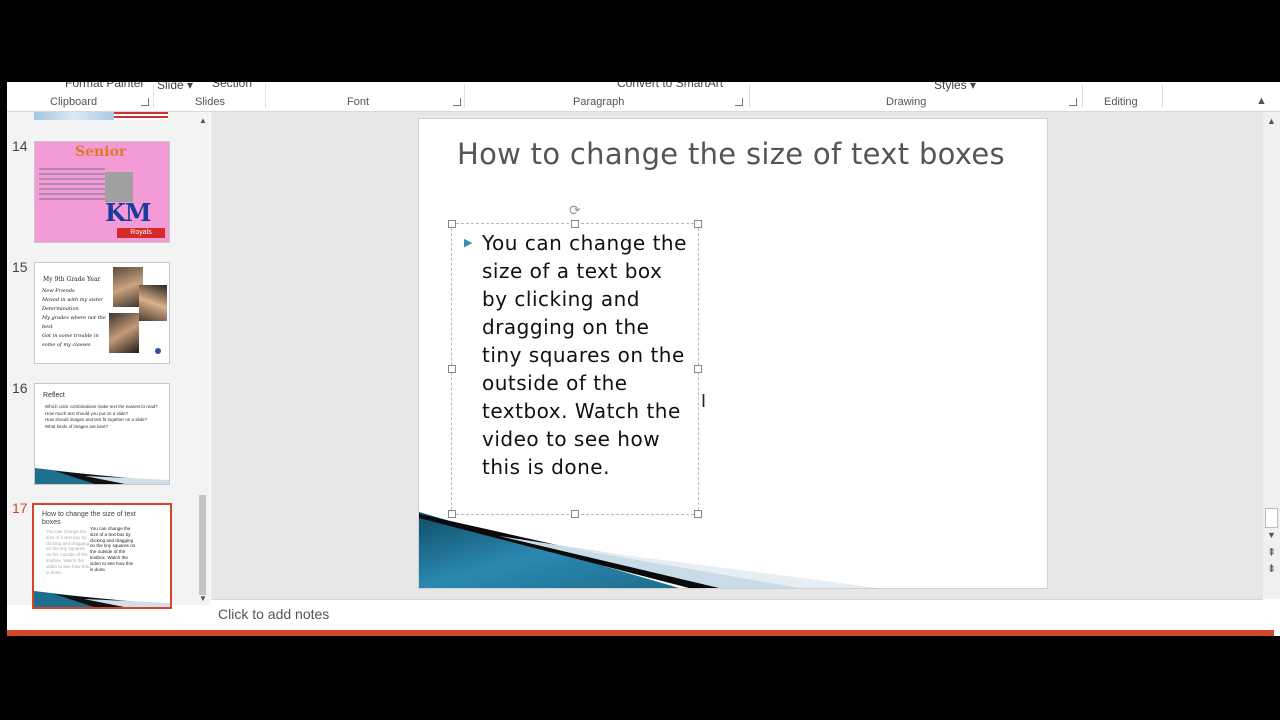 This screenshot has width=1280, height=720. What do you see at coordinates (358, 102) in the screenshot?
I see `font-group-label: Font` at bounding box center [358, 102].